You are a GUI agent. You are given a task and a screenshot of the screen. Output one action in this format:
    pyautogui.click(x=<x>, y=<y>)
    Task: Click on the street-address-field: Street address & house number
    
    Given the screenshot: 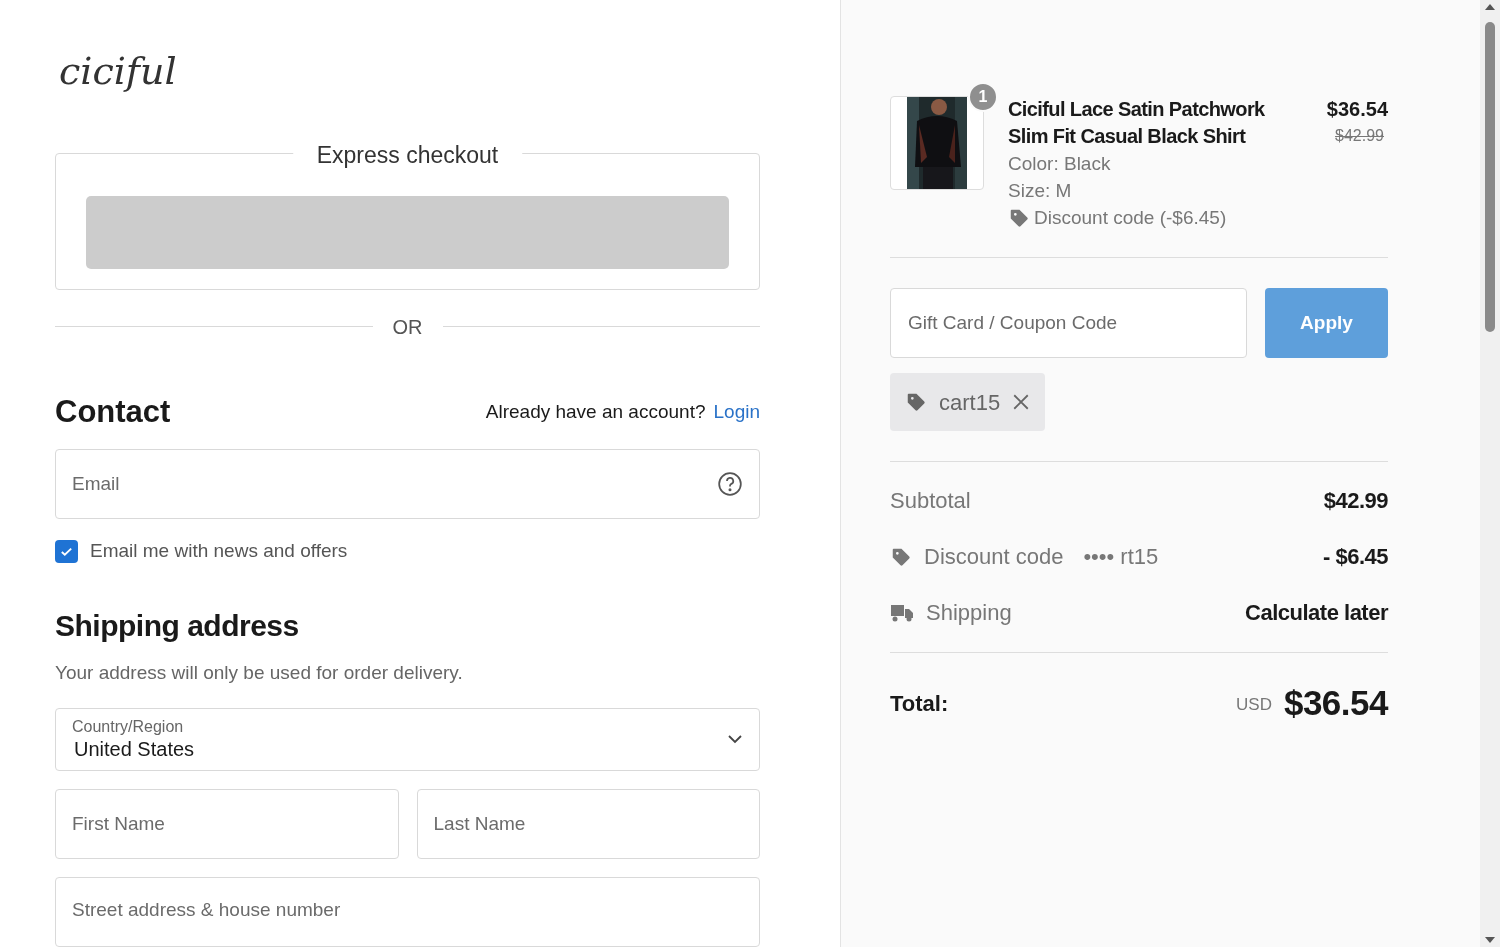 What is the action you would take?
    pyautogui.click(x=407, y=912)
    